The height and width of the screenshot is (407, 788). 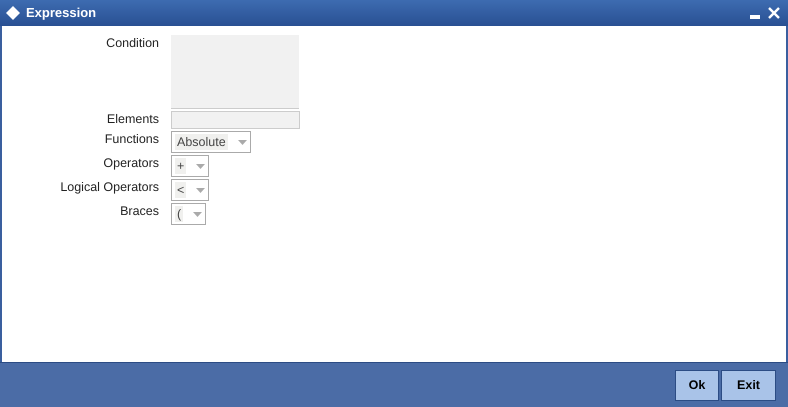 I want to click on field-label: Functions, so click(x=132, y=139).